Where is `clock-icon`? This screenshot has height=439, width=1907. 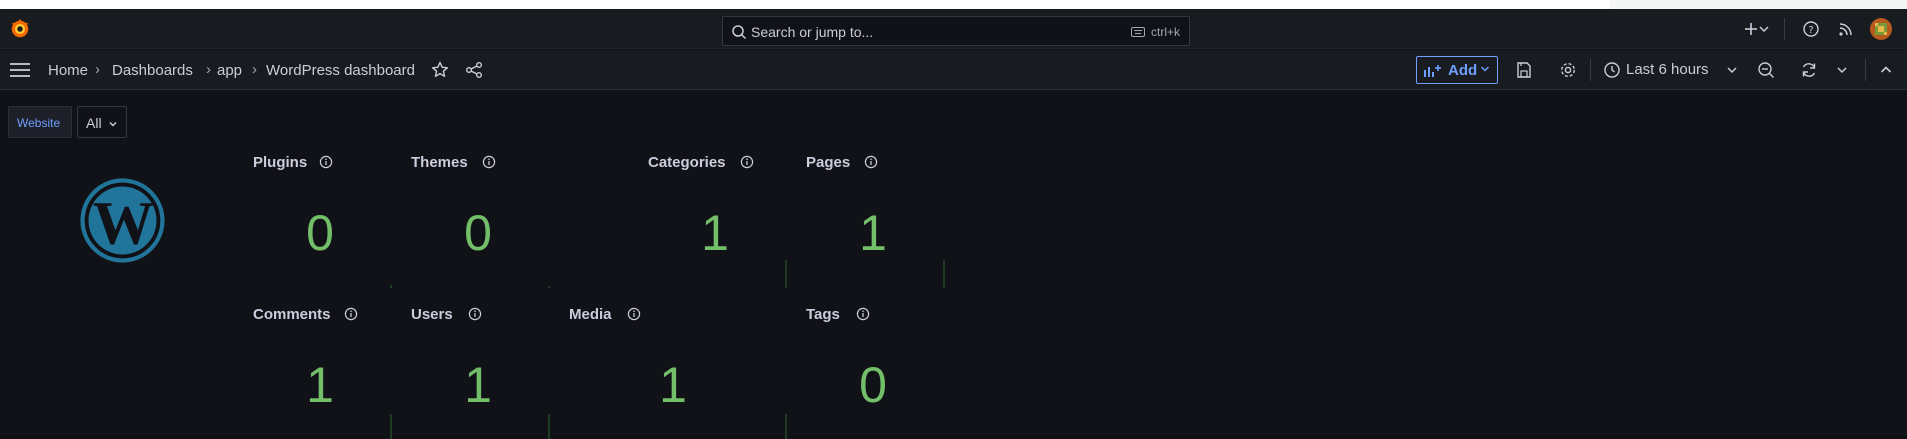 clock-icon is located at coordinates (1612, 70).